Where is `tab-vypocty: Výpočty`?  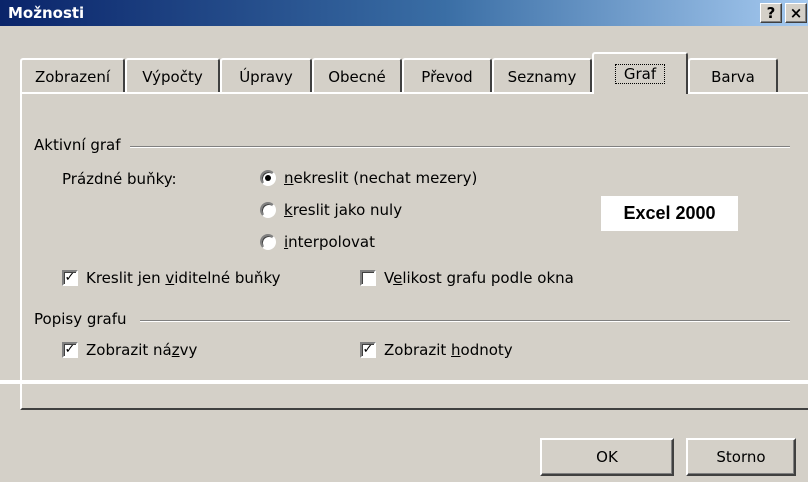 tab-vypocty: Výpočty is located at coordinates (172, 76).